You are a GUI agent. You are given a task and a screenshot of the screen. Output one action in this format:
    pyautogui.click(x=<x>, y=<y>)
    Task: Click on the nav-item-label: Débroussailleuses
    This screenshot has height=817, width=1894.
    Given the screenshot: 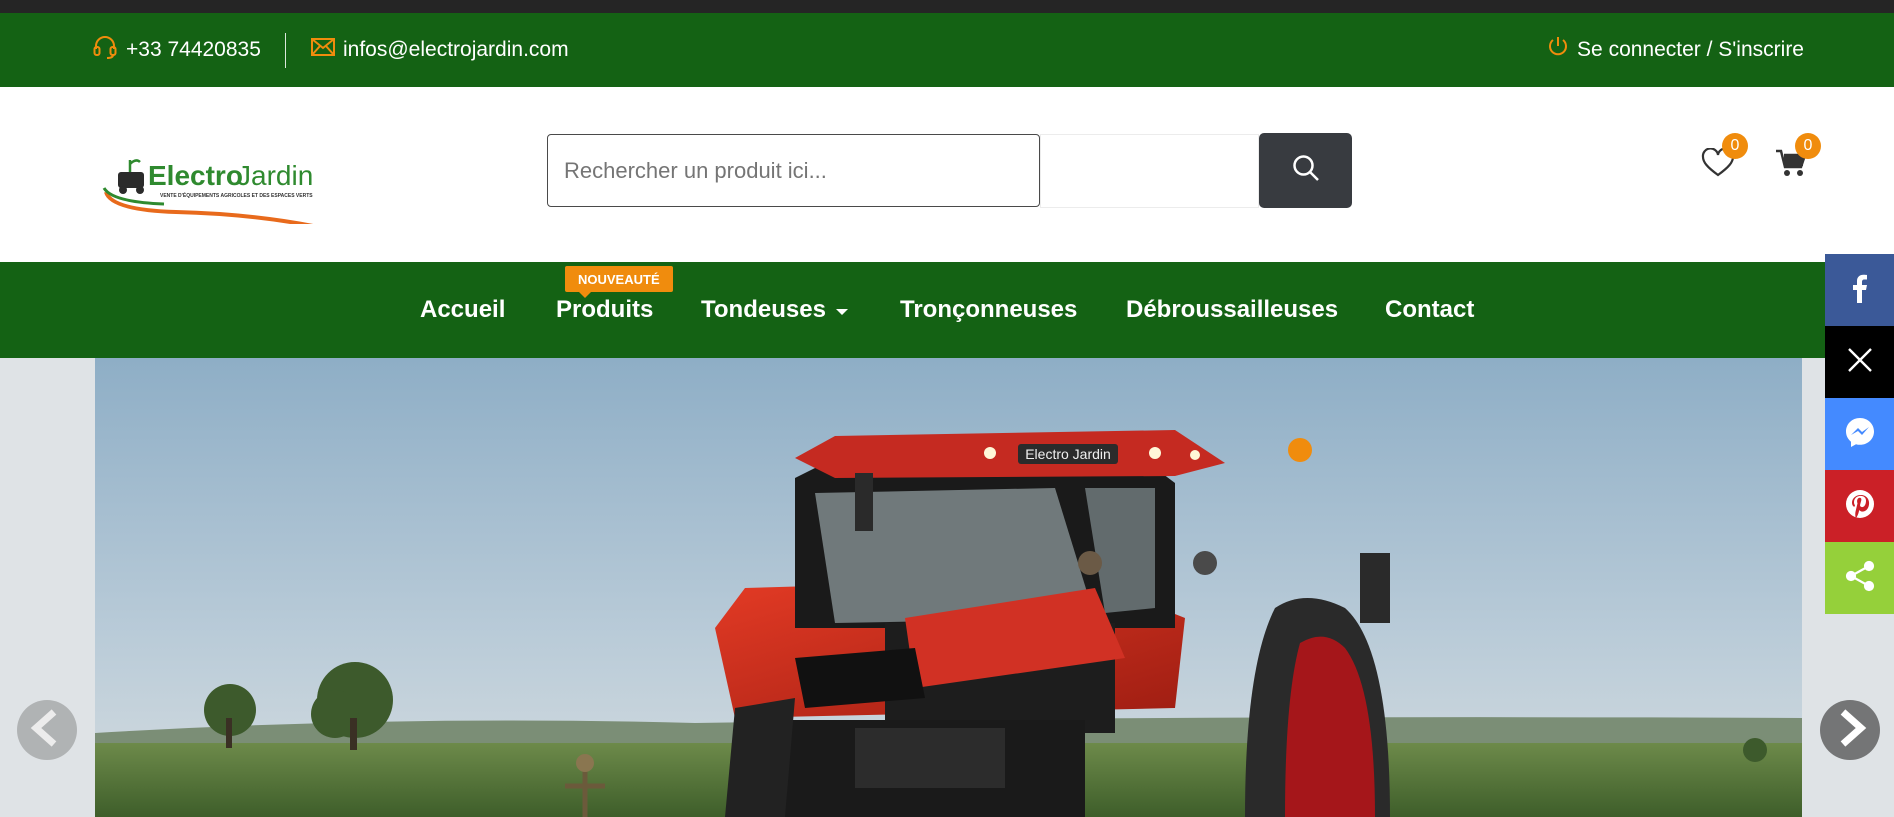 What is the action you would take?
    pyautogui.click(x=1232, y=309)
    